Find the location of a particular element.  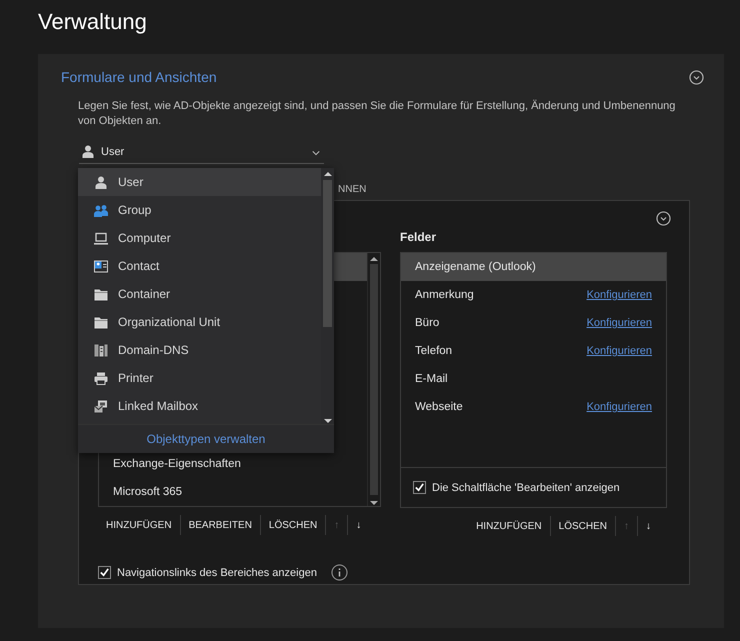

field-row: Anmerkung Konfigurieren is located at coordinates (533, 295).